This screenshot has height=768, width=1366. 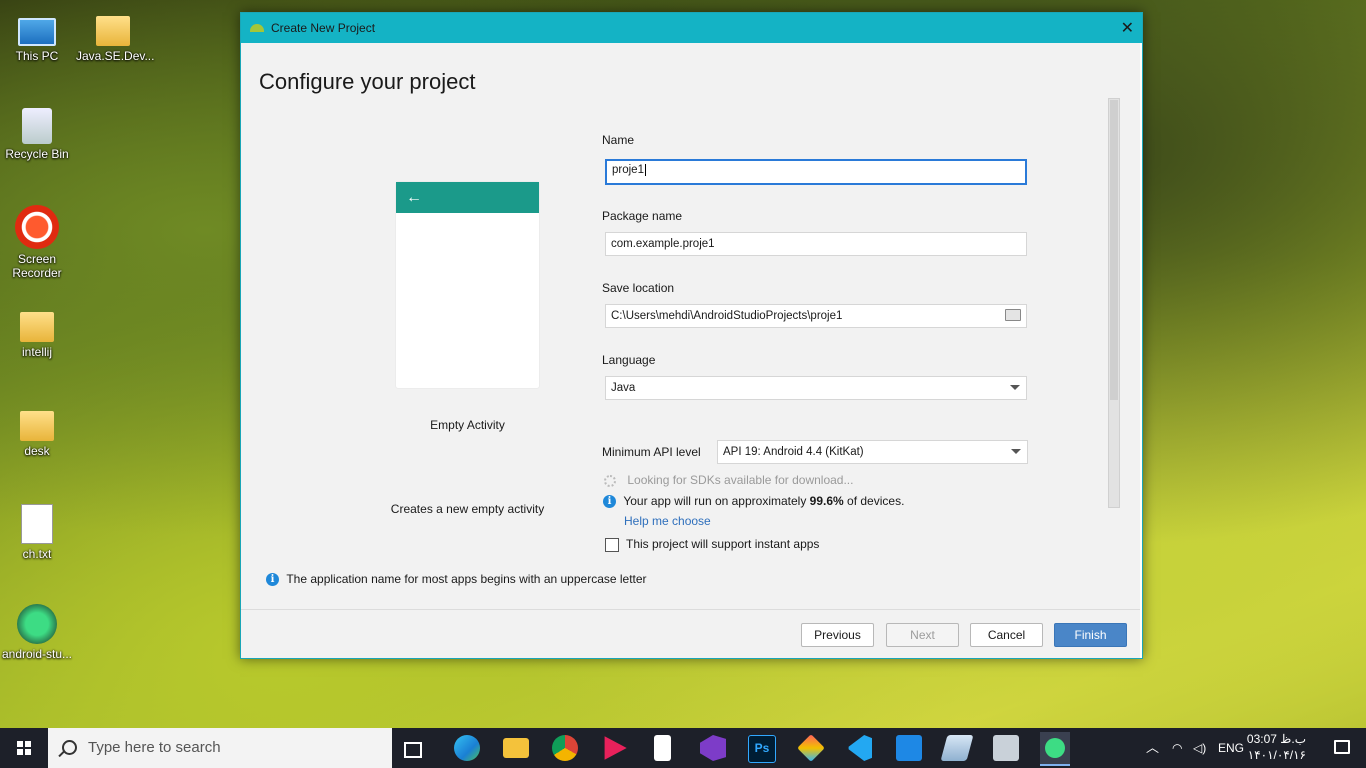 I want to click on search-placeholder: Type here to search, so click(x=154, y=747).